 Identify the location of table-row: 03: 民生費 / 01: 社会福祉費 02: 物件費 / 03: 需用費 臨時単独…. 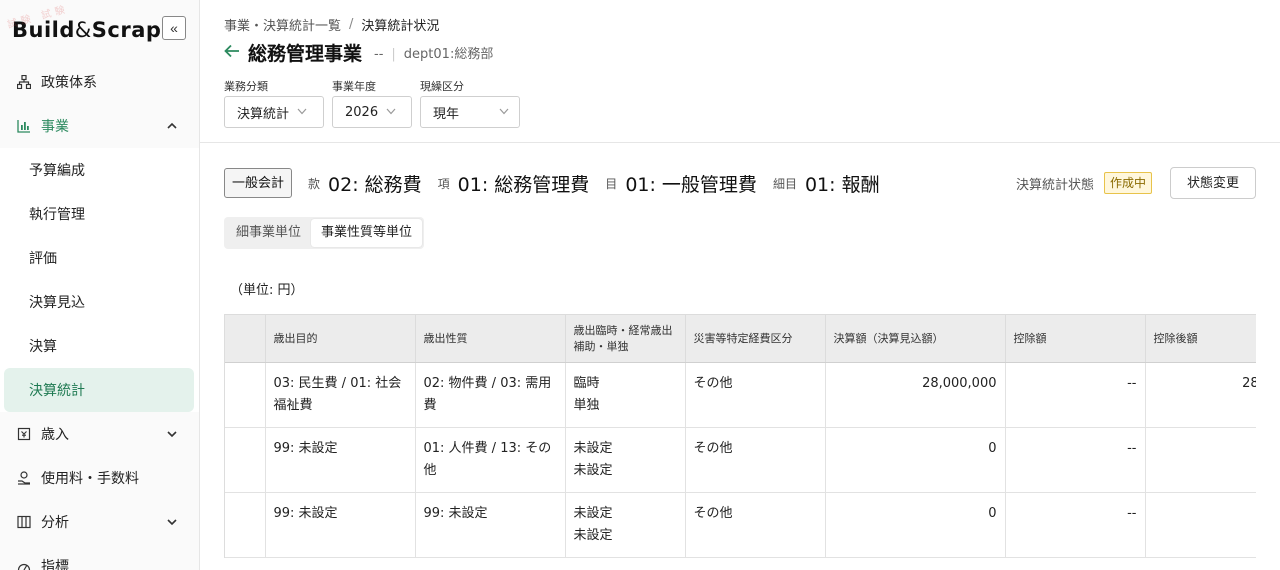
(740, 395).